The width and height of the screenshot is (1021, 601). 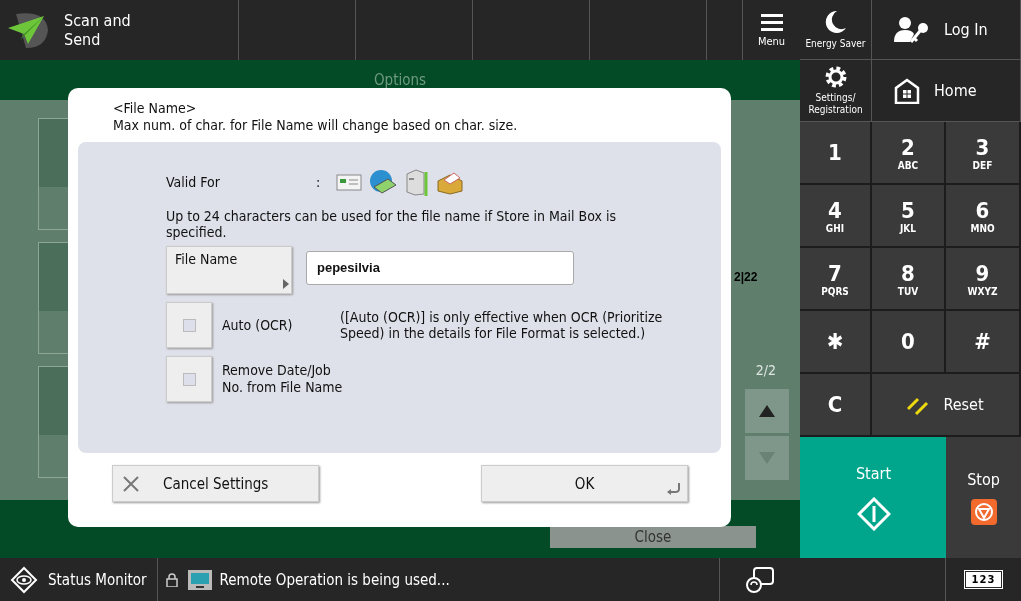 What do you see at coordinates (909, 342) in the screenshot?
I see `keypad-key: 0` at bounding box center [909, 342].